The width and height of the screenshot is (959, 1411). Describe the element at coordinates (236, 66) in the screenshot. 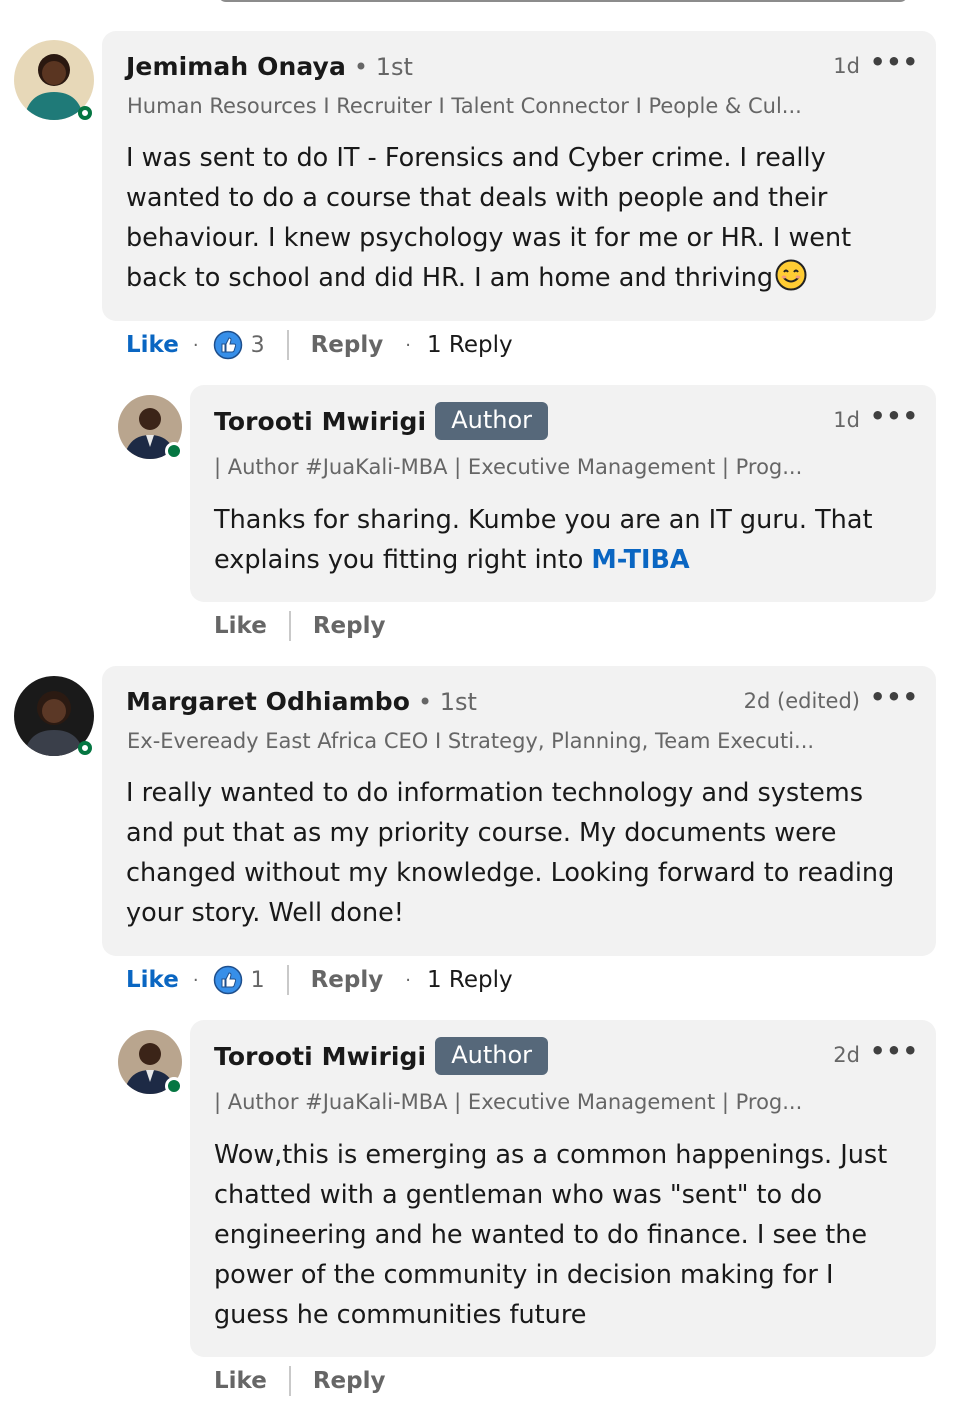

I see `commenter-name: Jemimah Onaya` at that location.